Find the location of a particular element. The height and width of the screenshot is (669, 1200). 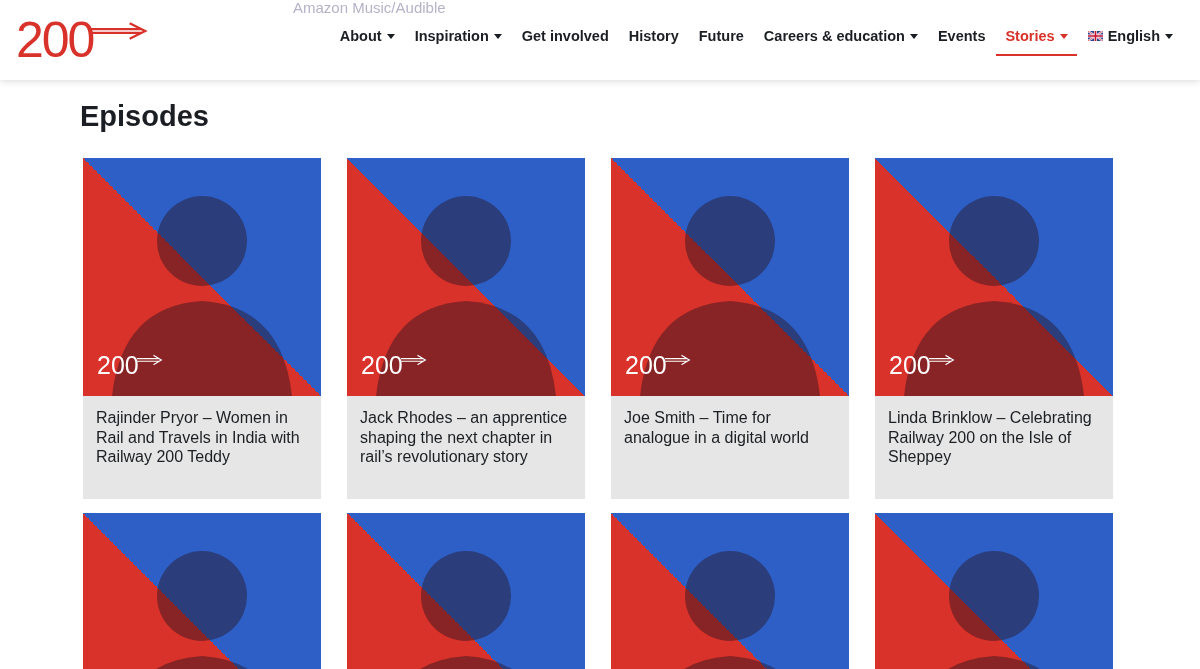

nav-link: Future is located at coordinates (721, 37).